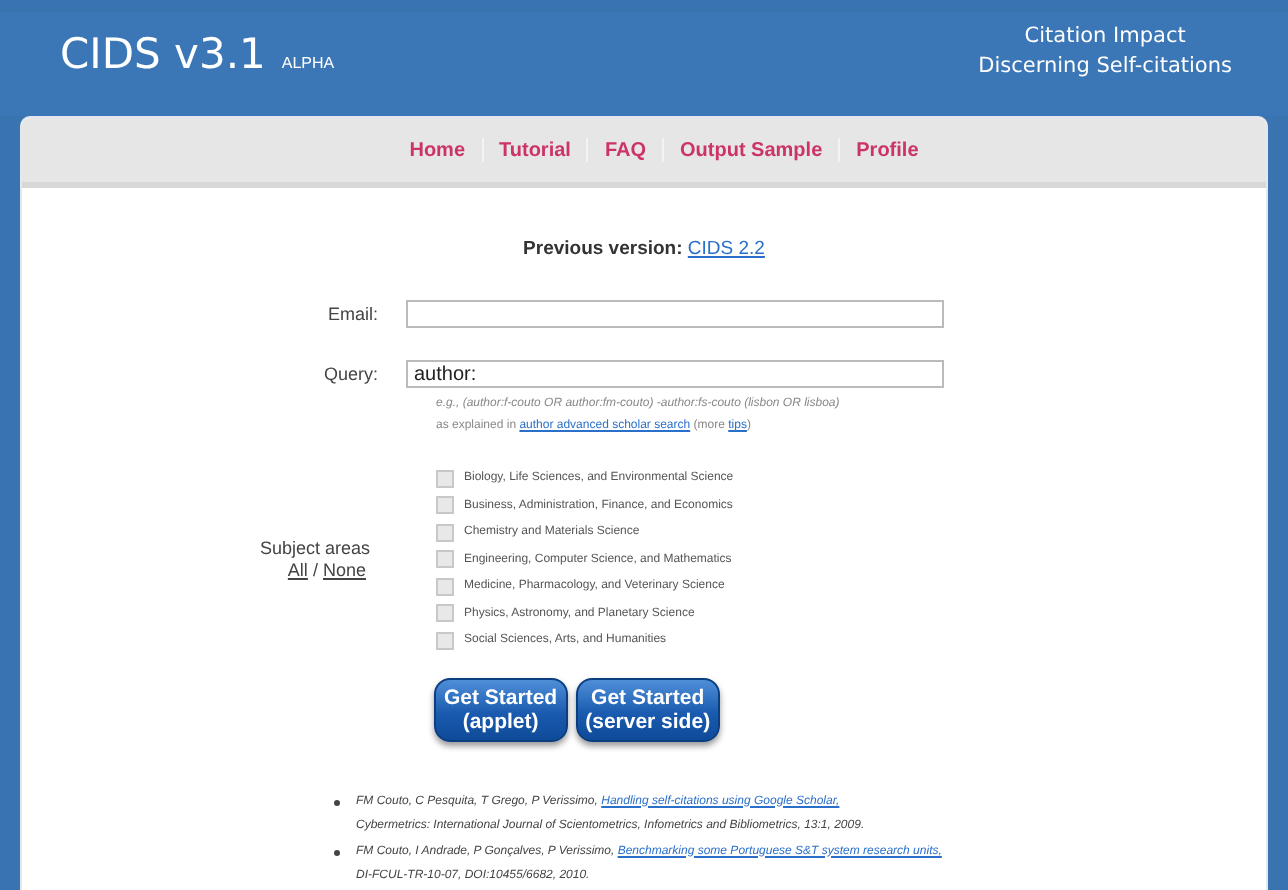  Describe the element at coordinates (751, 150) in the screenshot. I see `nav-link: Output Sample` at that location.